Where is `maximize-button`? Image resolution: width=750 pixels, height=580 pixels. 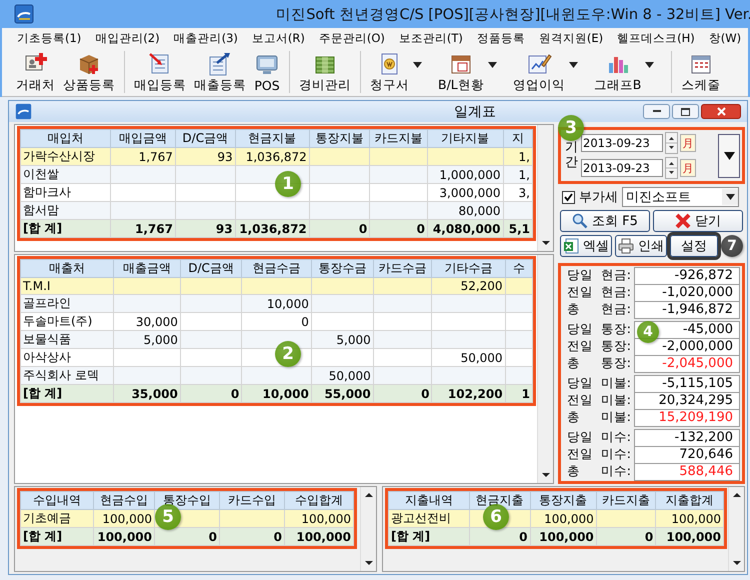 maximize-button is located at coordinates (685, 111).